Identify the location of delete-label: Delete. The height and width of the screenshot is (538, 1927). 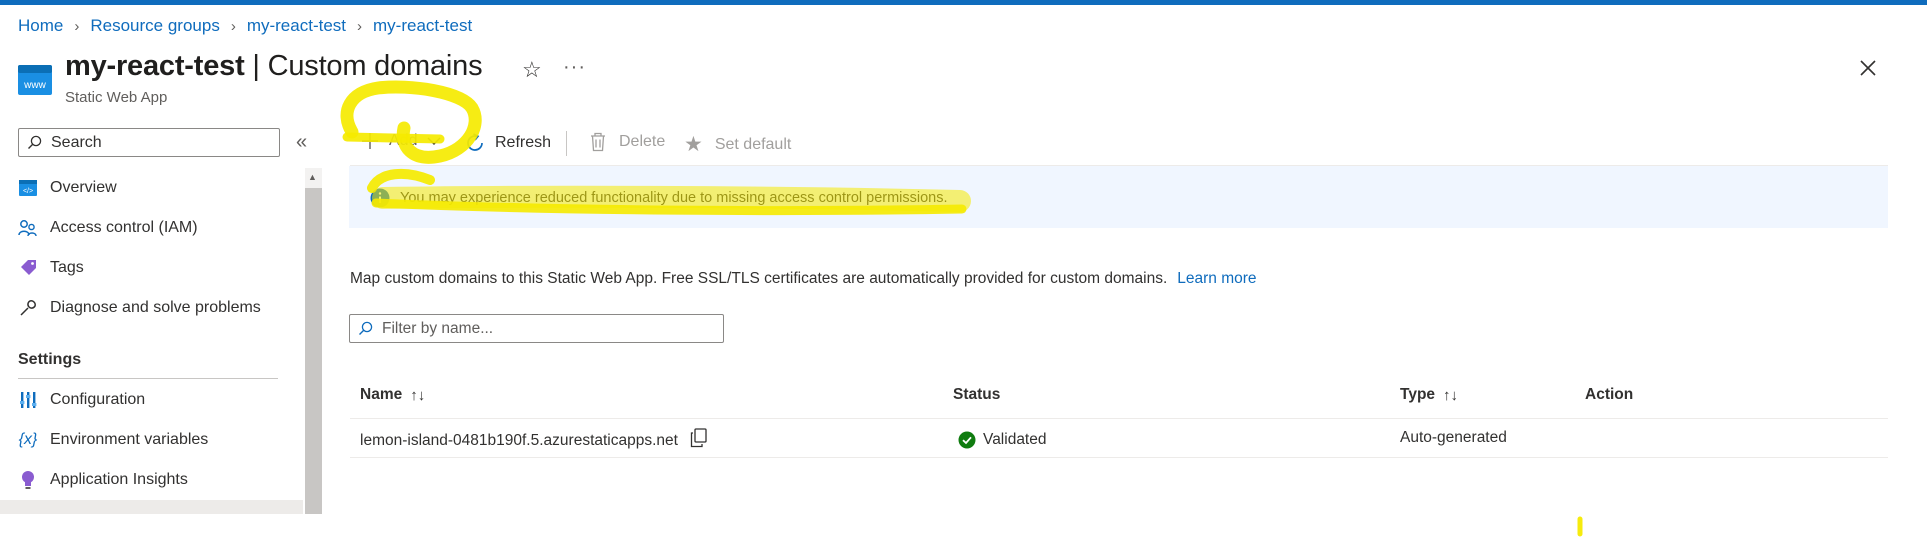
(642, 141).